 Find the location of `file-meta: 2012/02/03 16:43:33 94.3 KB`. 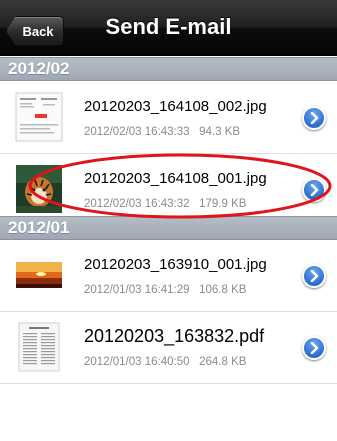

file-meta: 2012/02/03 16:43:33 94.3 KB is located at coordinates (162, 132).